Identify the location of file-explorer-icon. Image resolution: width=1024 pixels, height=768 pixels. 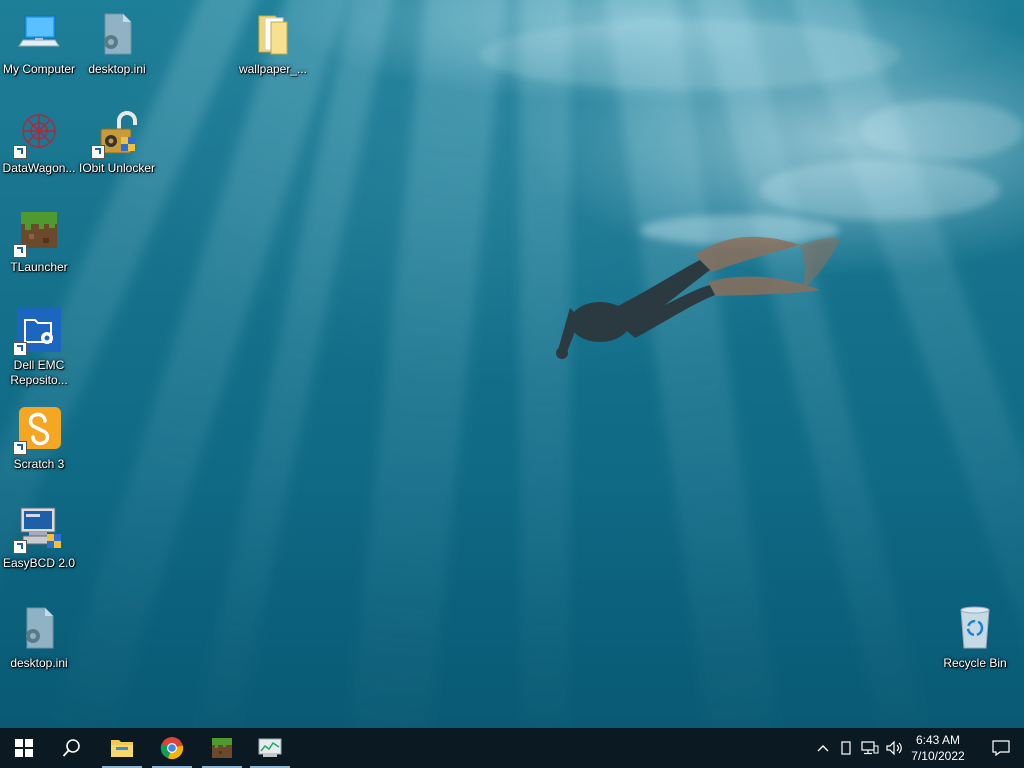
(122, 748).